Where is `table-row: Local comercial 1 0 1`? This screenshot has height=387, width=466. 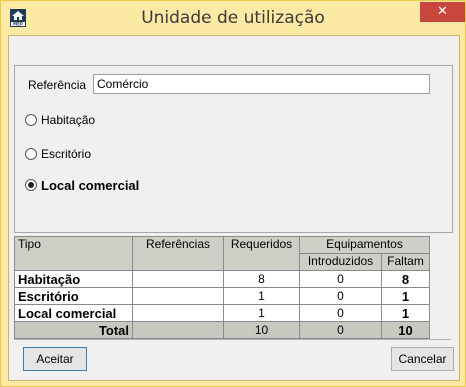
table-row: Local comercial 1 0 1 is located at coordinates (222, 313).